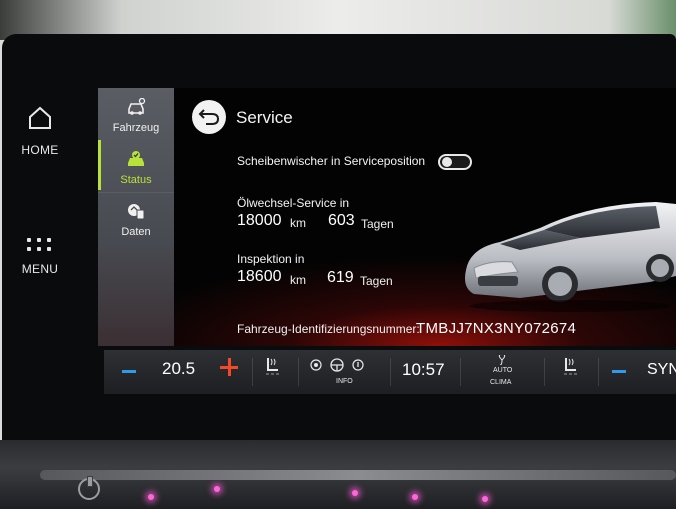 This screenshot has height=509, width=676. Describe the element at coordinates (40, 245) in the screenshot. I see `menu-grid-icon` at that location.